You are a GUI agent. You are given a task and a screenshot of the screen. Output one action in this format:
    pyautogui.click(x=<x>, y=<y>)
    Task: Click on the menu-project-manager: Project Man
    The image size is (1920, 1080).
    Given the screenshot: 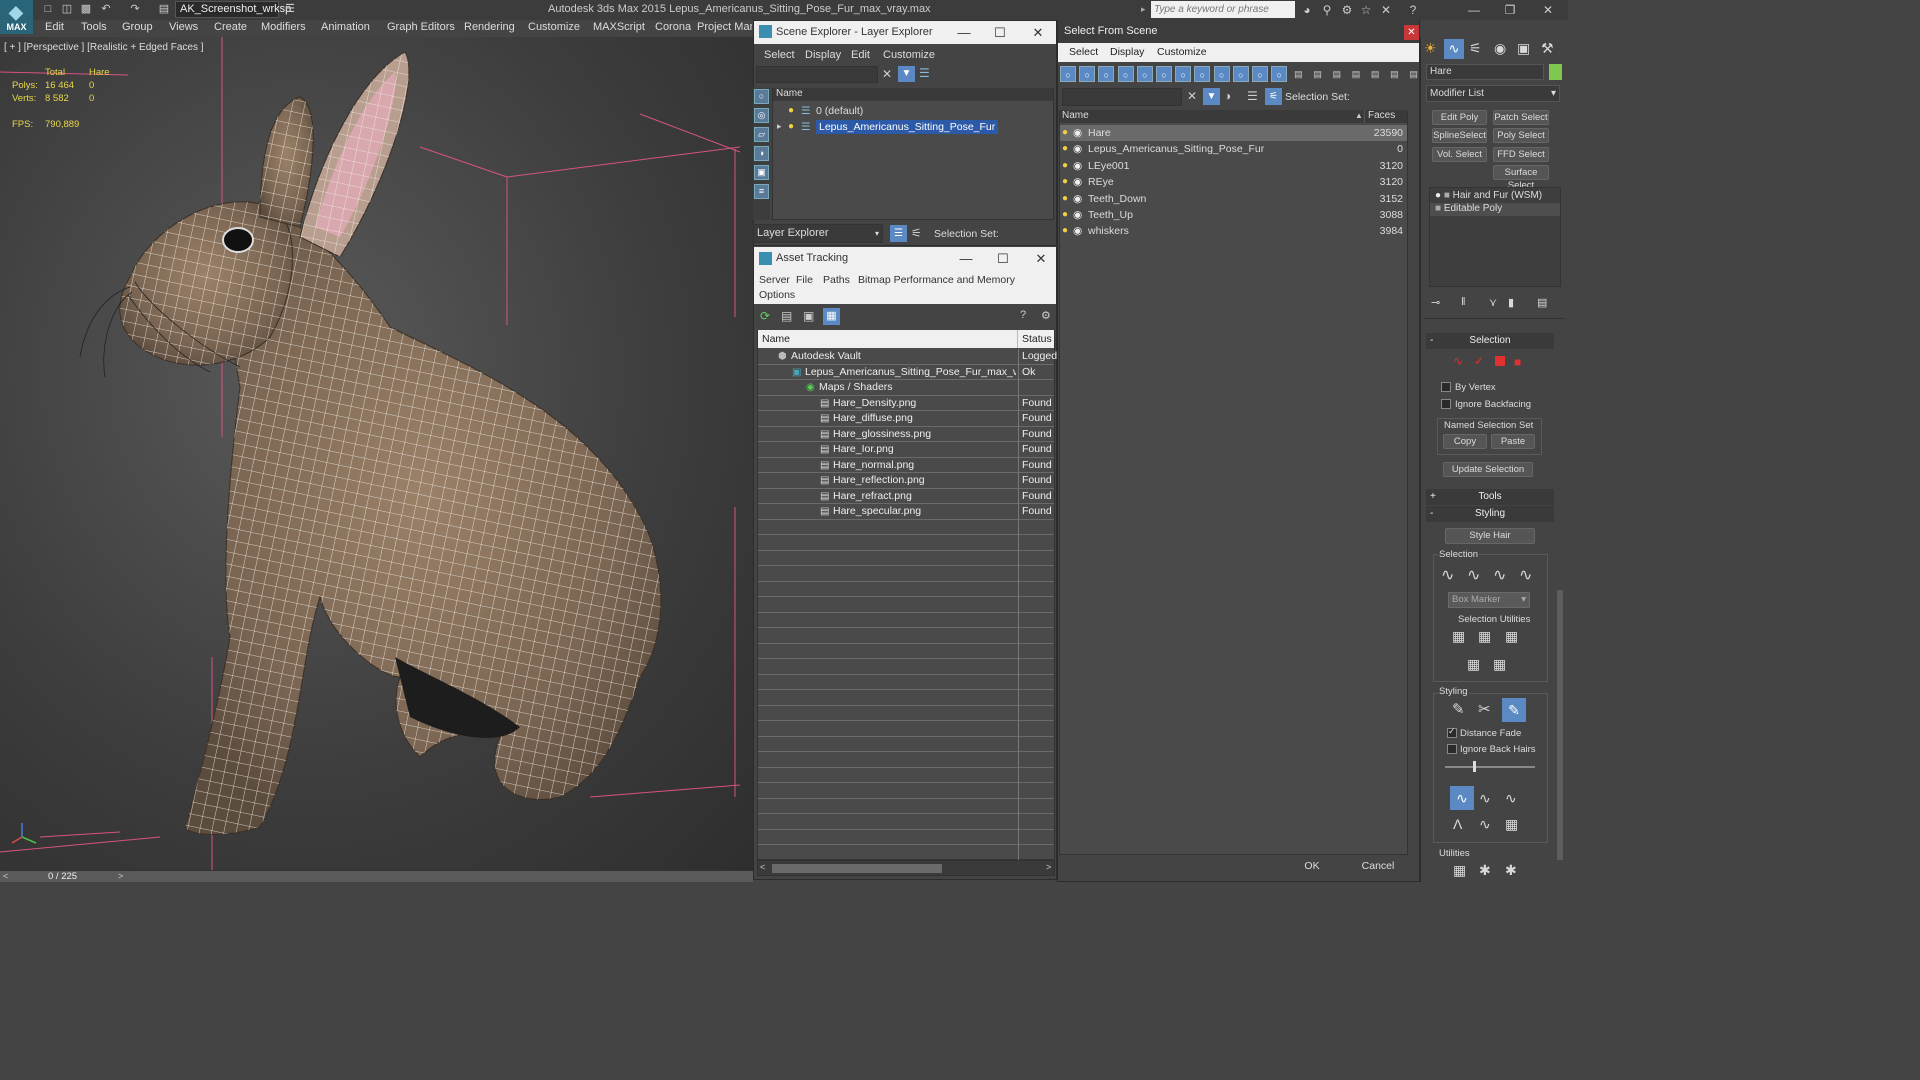 What is the action you would take?
    pyautogui.click(x=724, y=27)
    